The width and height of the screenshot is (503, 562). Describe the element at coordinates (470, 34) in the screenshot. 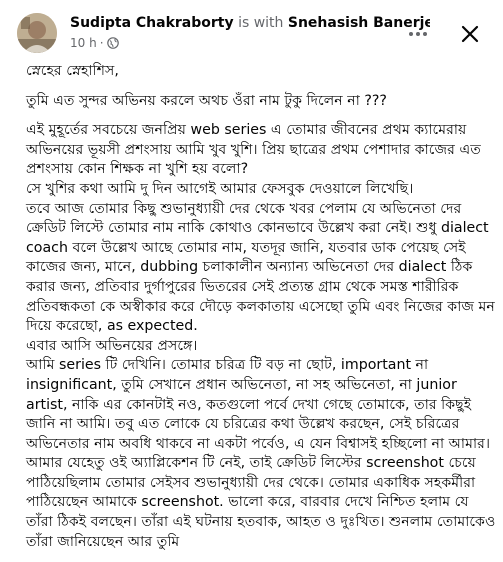

I see `close-icon` at that location.